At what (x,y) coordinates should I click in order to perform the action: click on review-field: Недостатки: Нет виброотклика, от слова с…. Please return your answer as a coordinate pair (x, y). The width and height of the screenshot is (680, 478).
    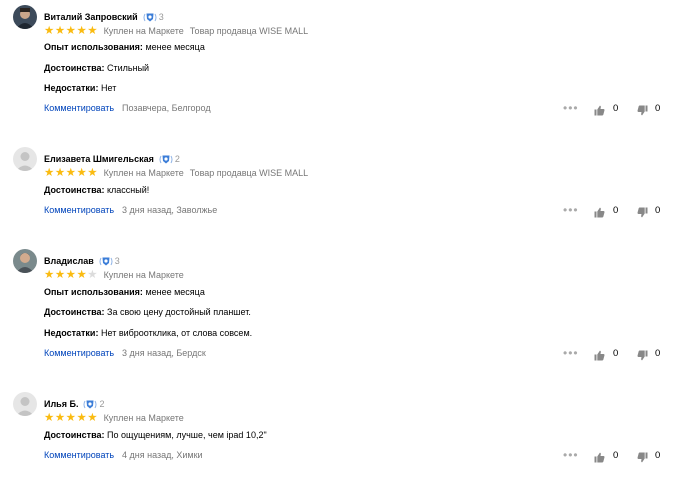
    Looking at the image, I should click on (148, 333).